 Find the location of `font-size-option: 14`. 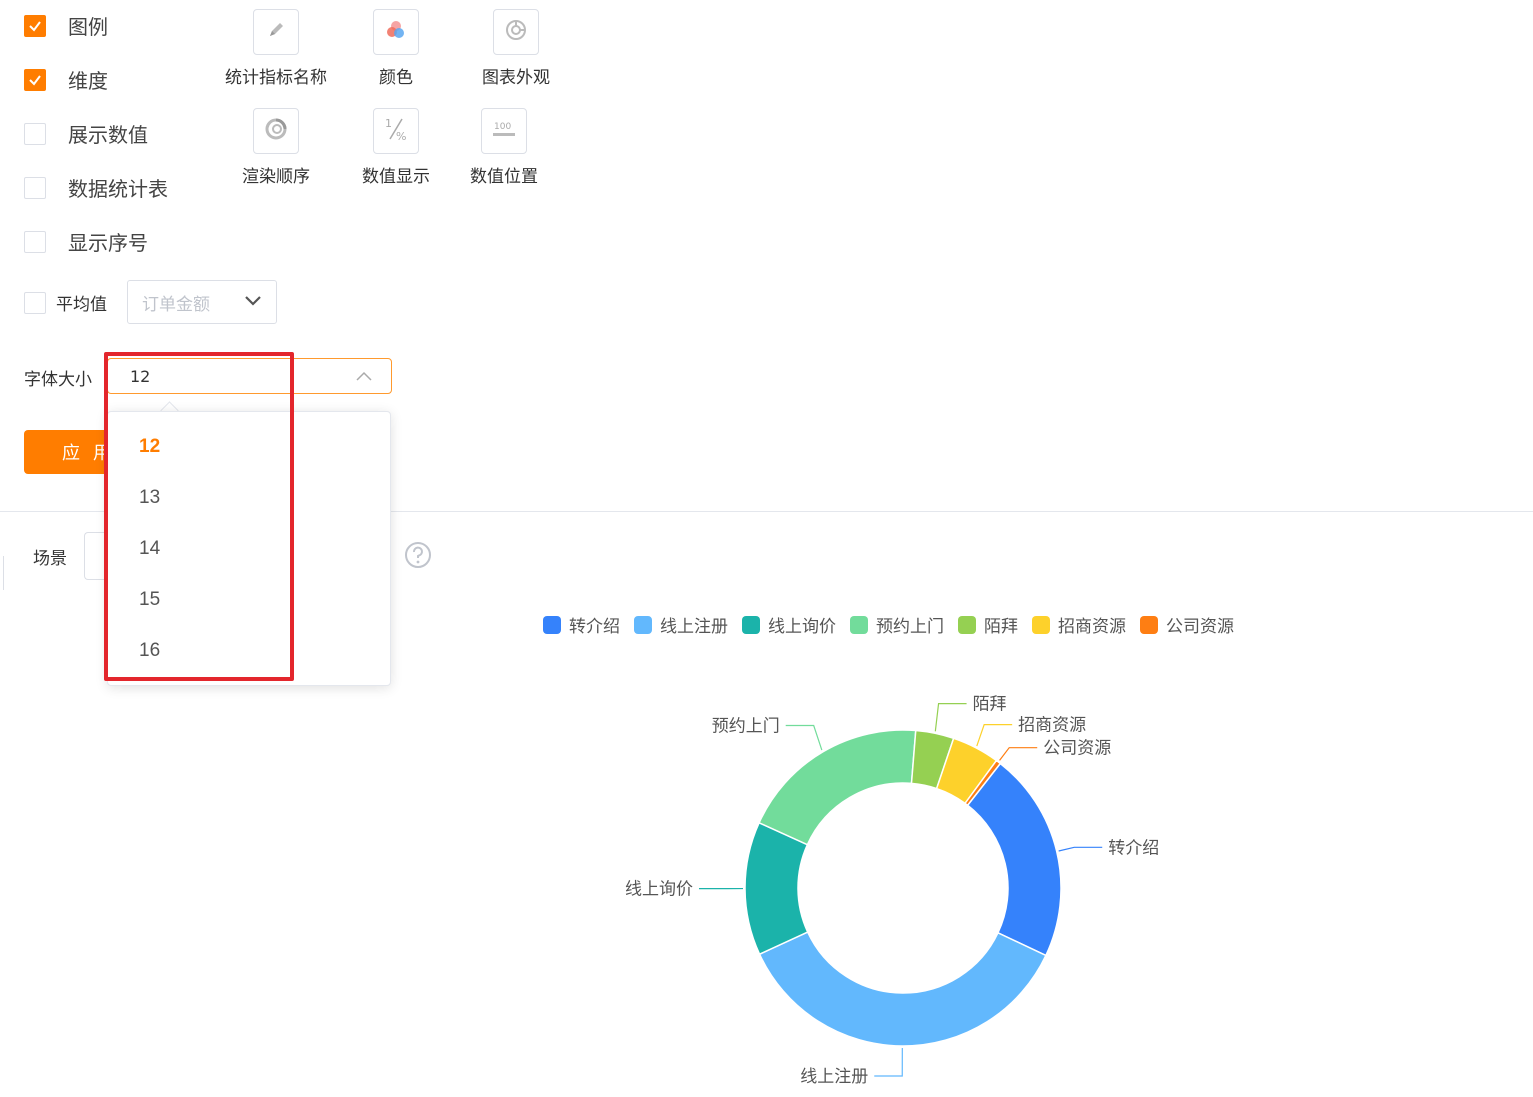

font-size-option: 14 is located at coordinates (149, 549).